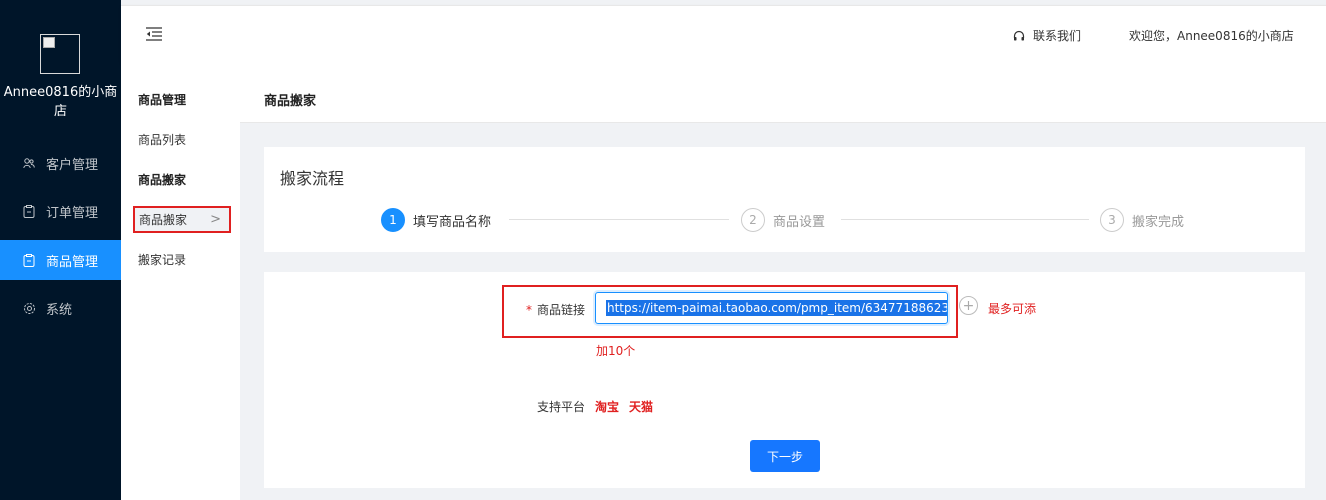 The height and width of the screenshot is (500, 1326). I want to click on gear-icon, so click(29, 308).